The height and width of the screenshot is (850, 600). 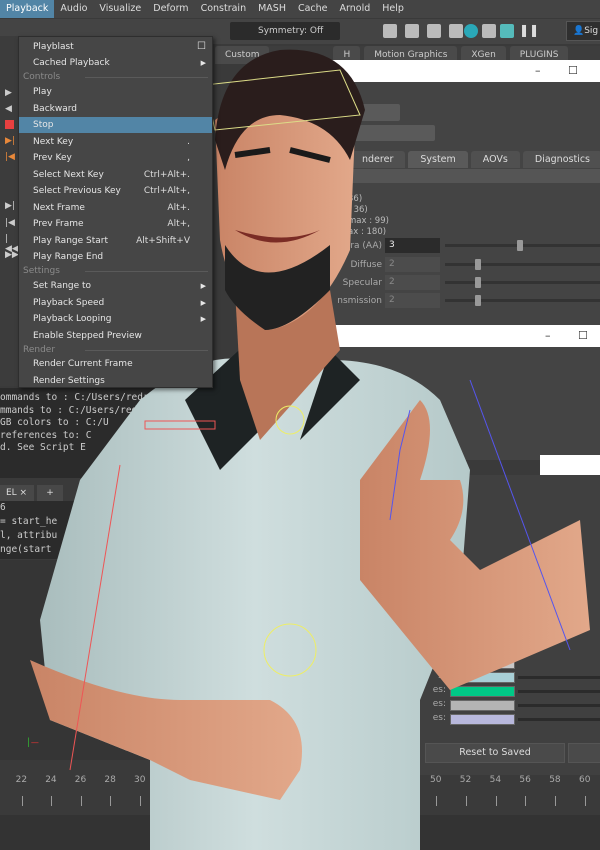 What do you see at coordinates (489, 31) in the screenshot?
I see `hypershade-icon` at bounding box center [489, 31].